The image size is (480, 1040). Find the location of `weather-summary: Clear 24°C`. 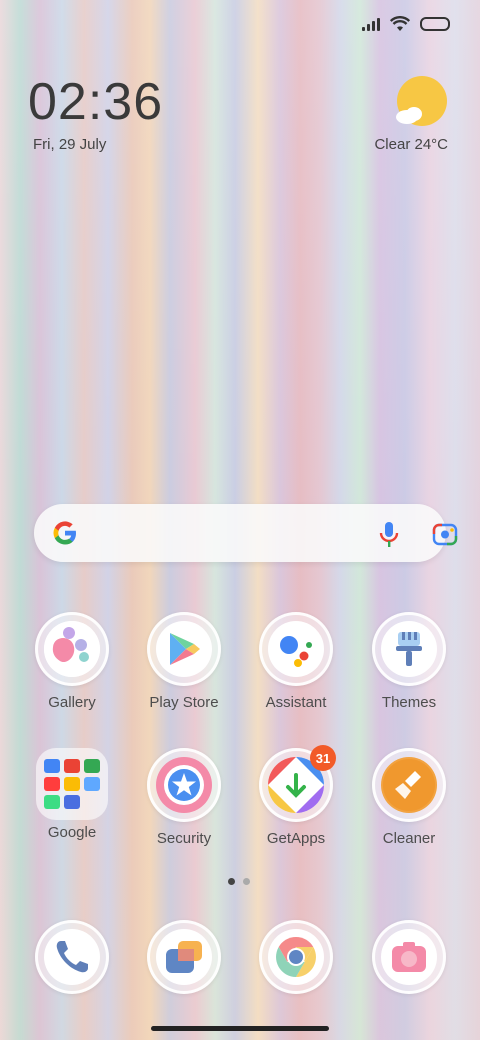

weather-summary: Clear 24°C is located at coordinates (411, 144).